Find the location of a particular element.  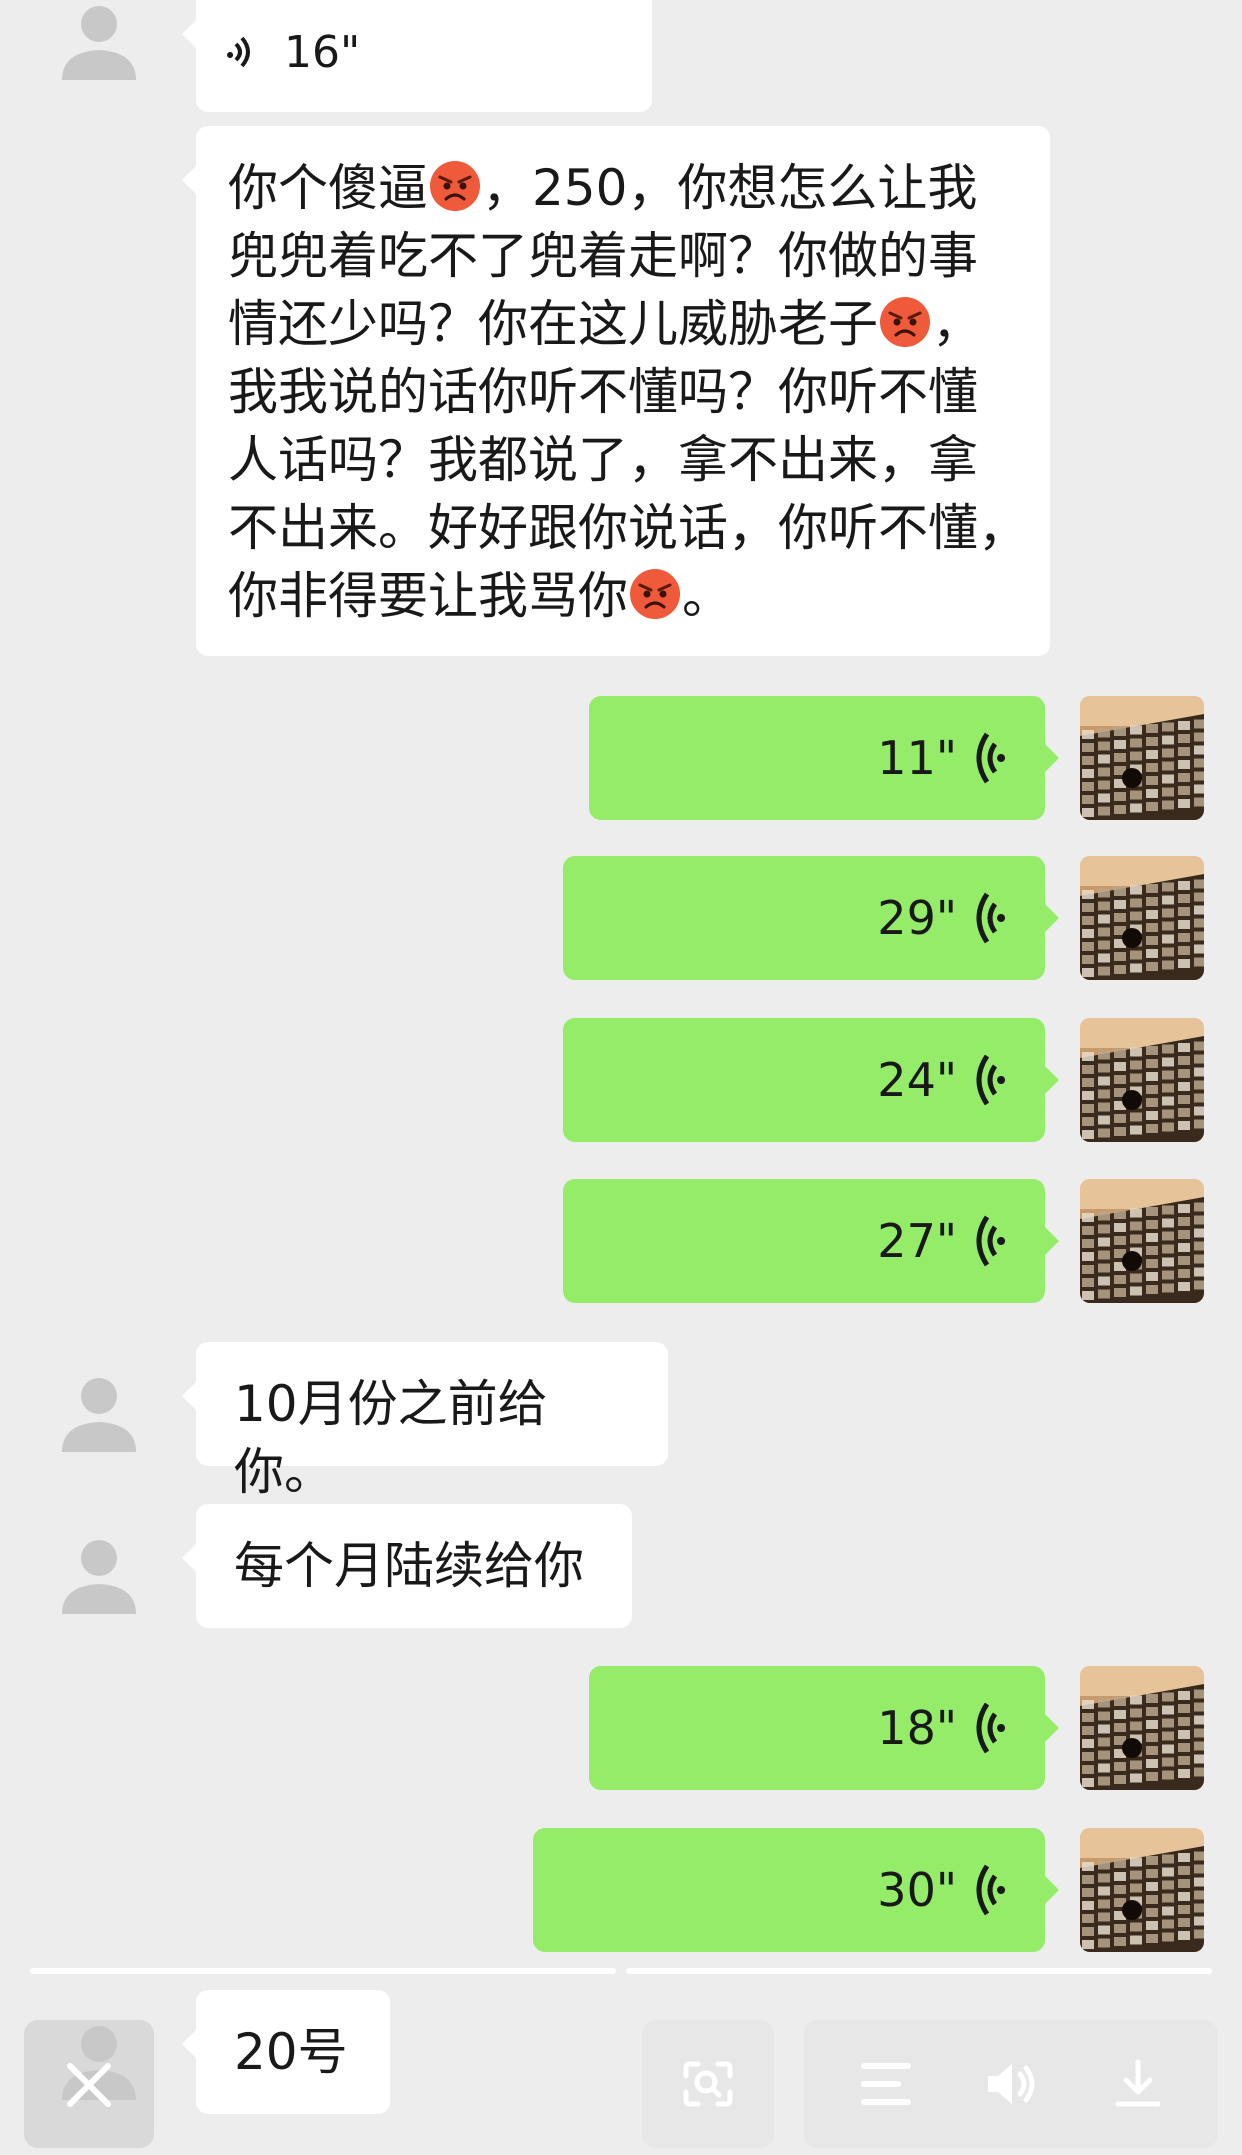

message-text-segment: 你个傻逼 is located at coordinates (328, 188).